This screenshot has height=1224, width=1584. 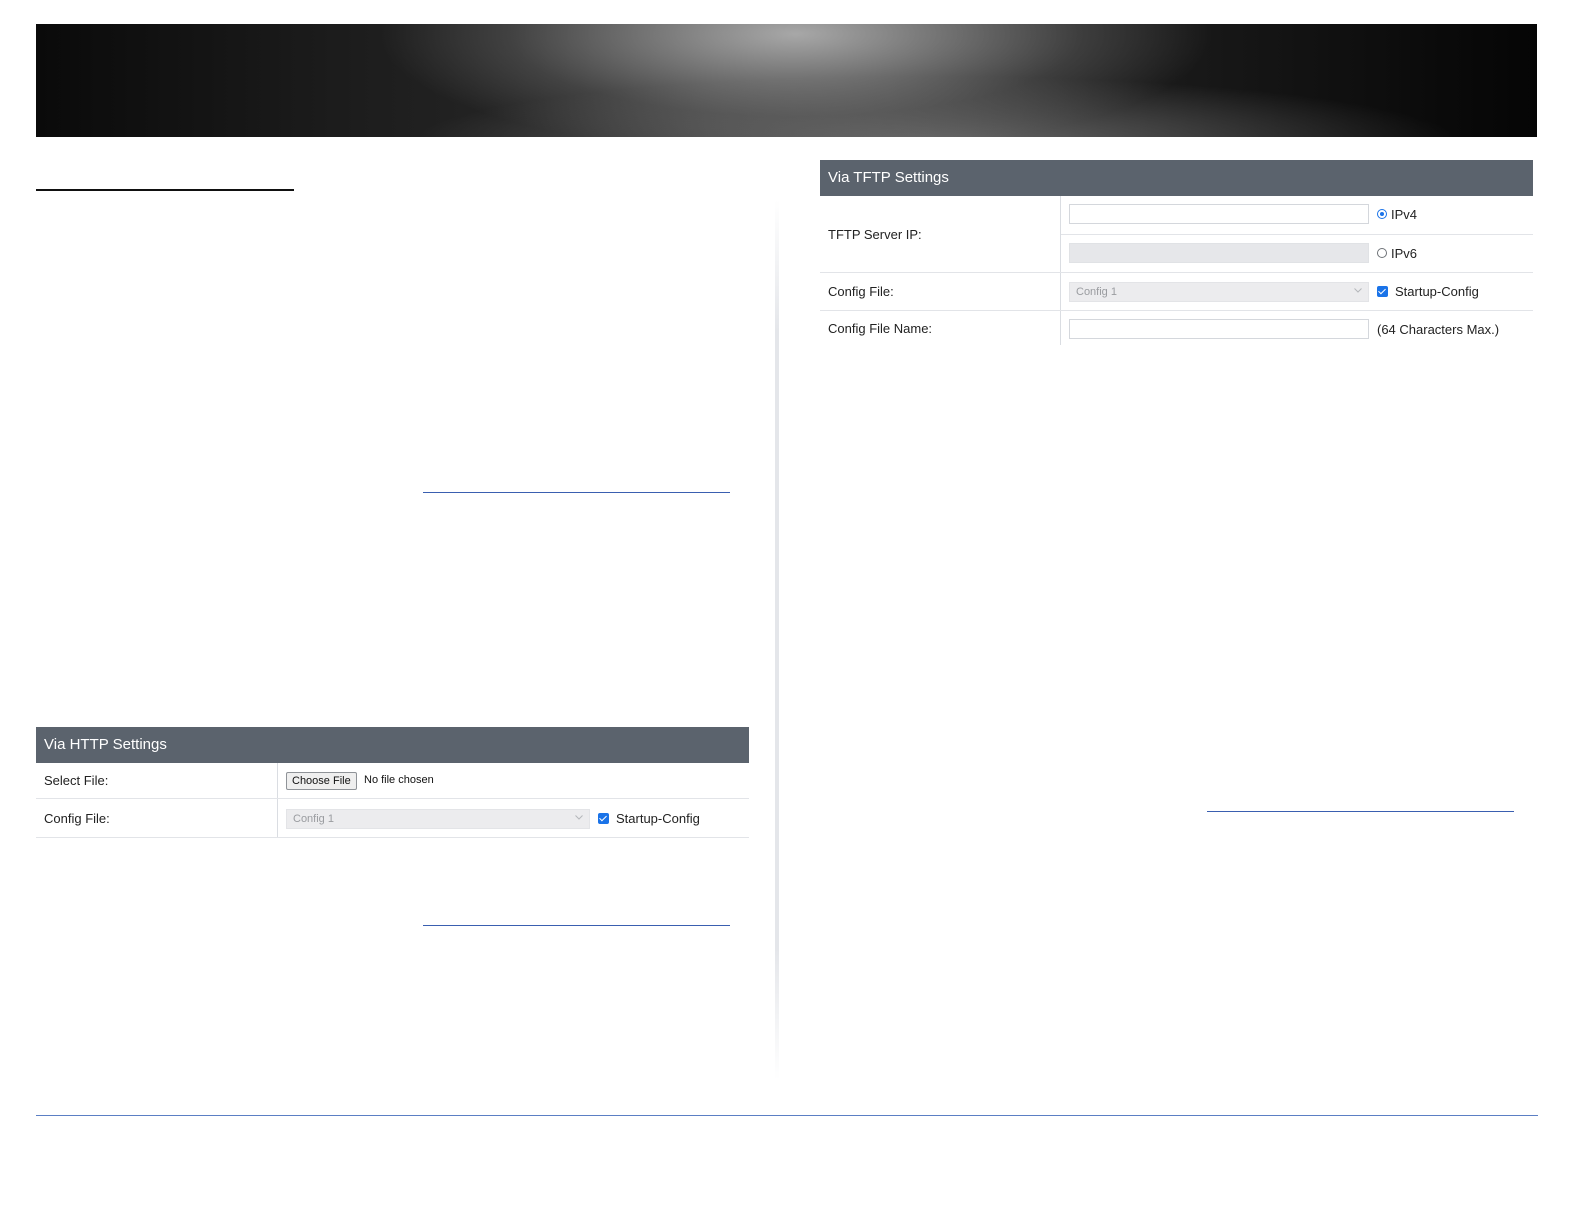 What do you see at coordinates (1219, 214) in the screenshot?
I see `ipv4-address-input` at bounding box center [1219, 214].